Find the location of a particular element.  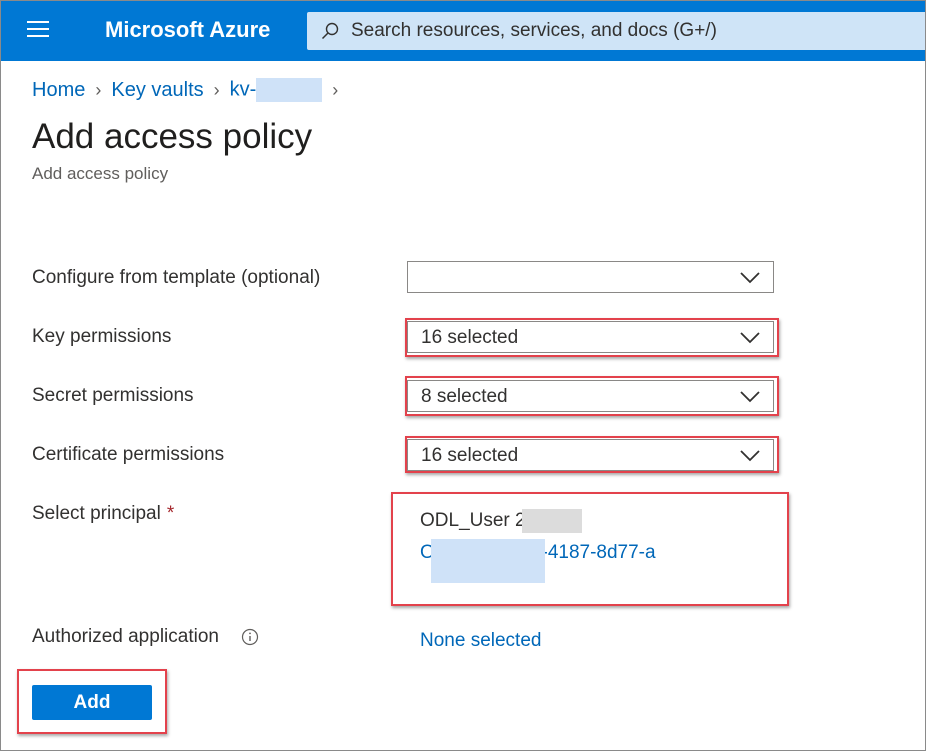

template-label: Configure from template (optional) is located at coordinates (176, 277).